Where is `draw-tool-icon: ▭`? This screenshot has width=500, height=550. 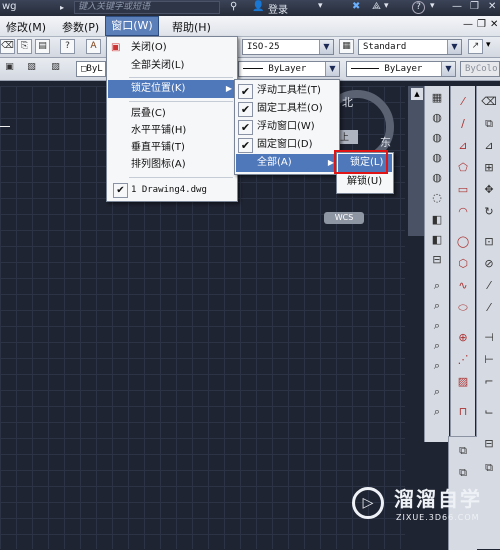 draw-tool-icon: ▭ is located at coordinates (463, 190).